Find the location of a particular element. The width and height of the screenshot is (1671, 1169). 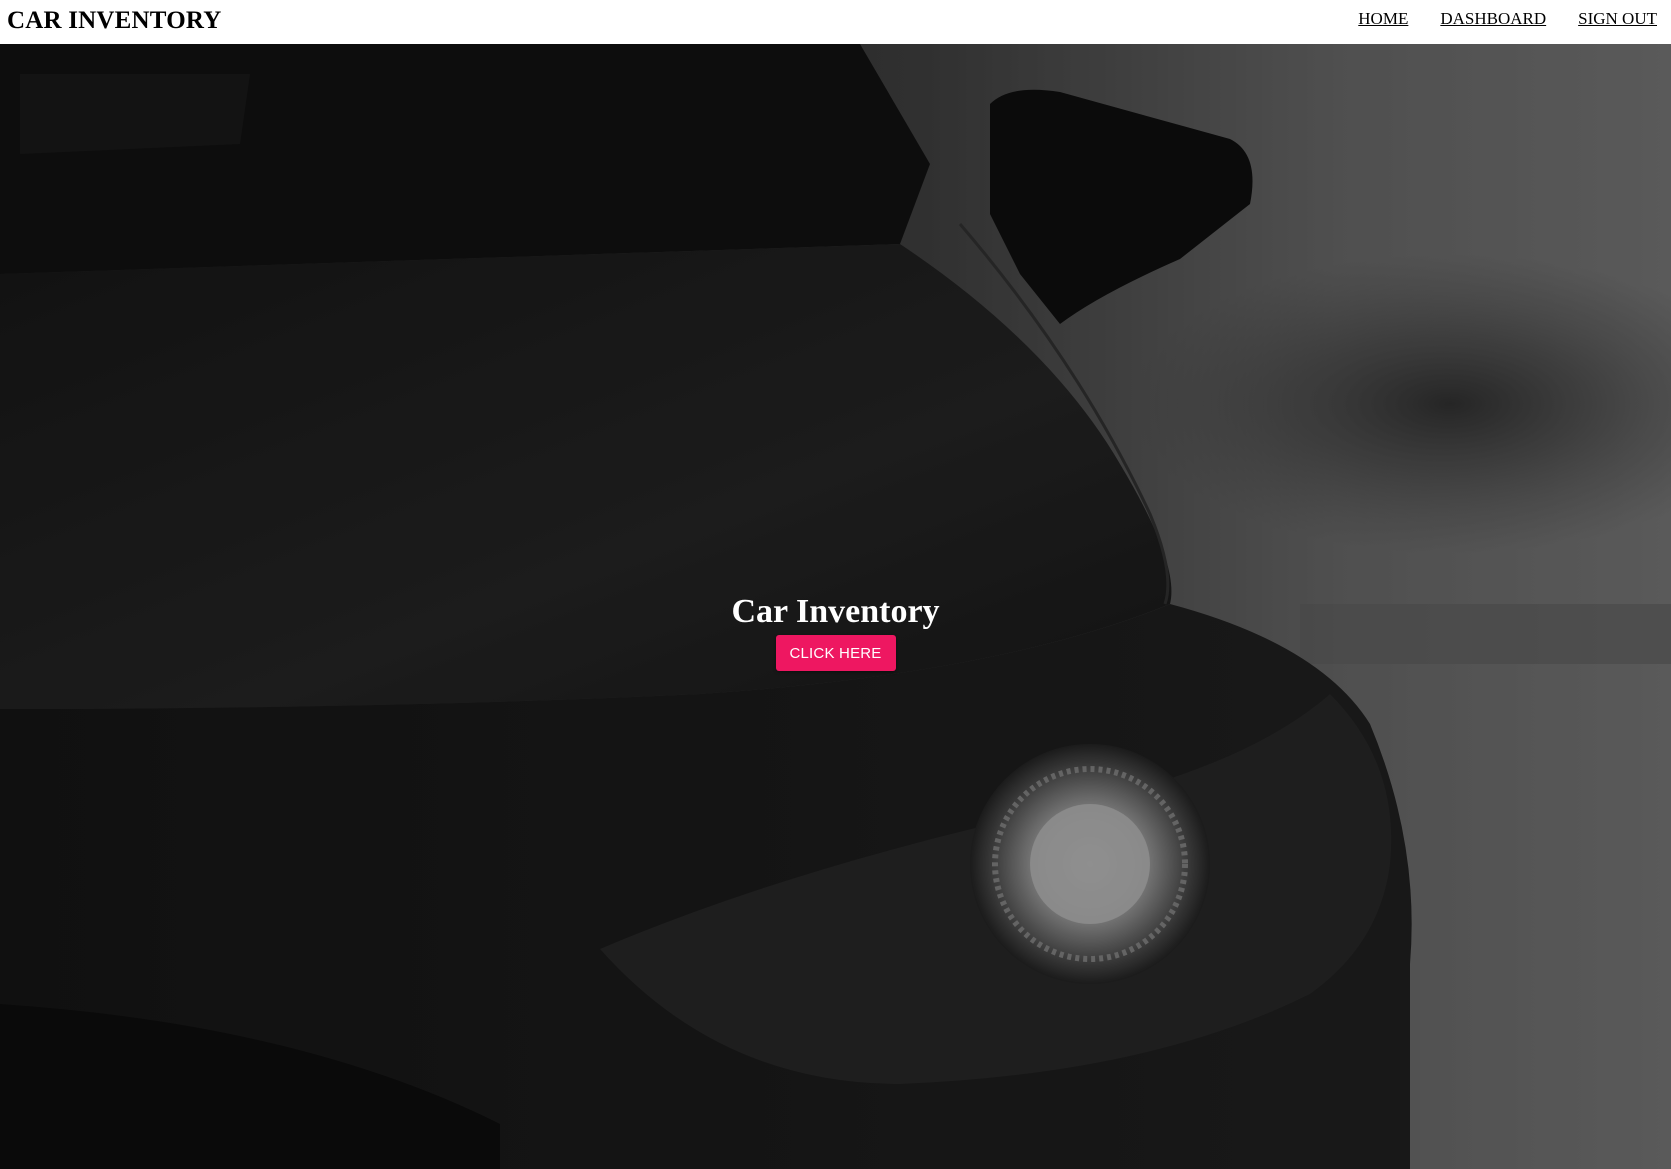

hero-content: Car Inventory CLICK HERE is located at coordinates (835, 631).